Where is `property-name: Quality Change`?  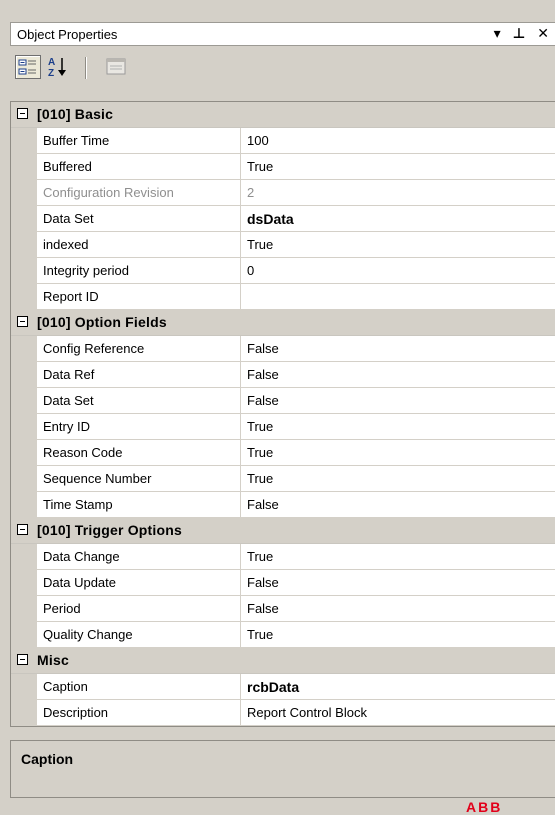 property-name: Quality Change is located at coordinates (88, 634).